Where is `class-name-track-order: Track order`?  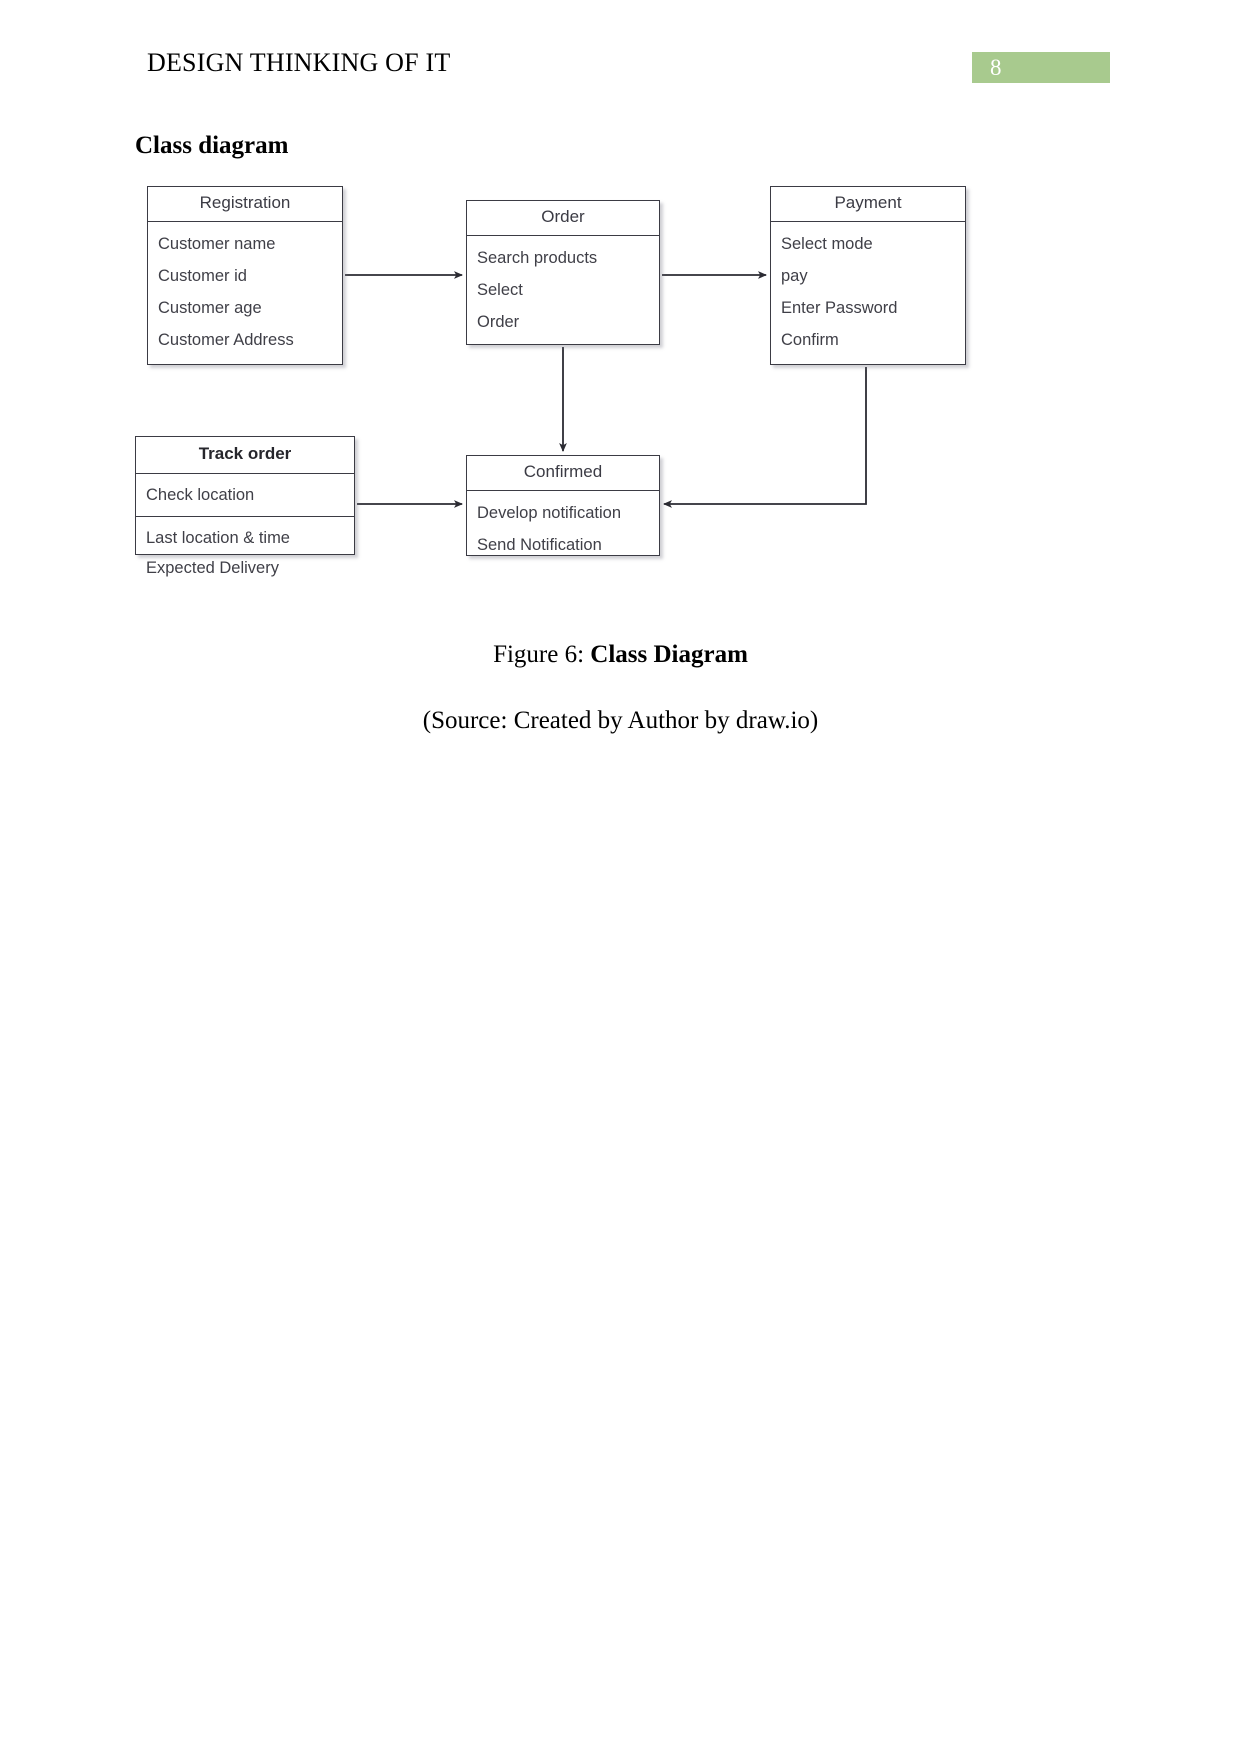
class-name-track-order: Track order is located at coordinates (245, 455).